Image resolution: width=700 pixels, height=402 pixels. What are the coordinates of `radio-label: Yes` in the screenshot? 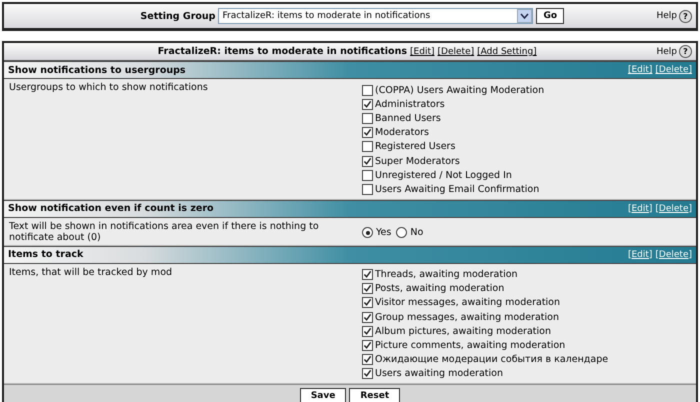 It's located at (384, 232).